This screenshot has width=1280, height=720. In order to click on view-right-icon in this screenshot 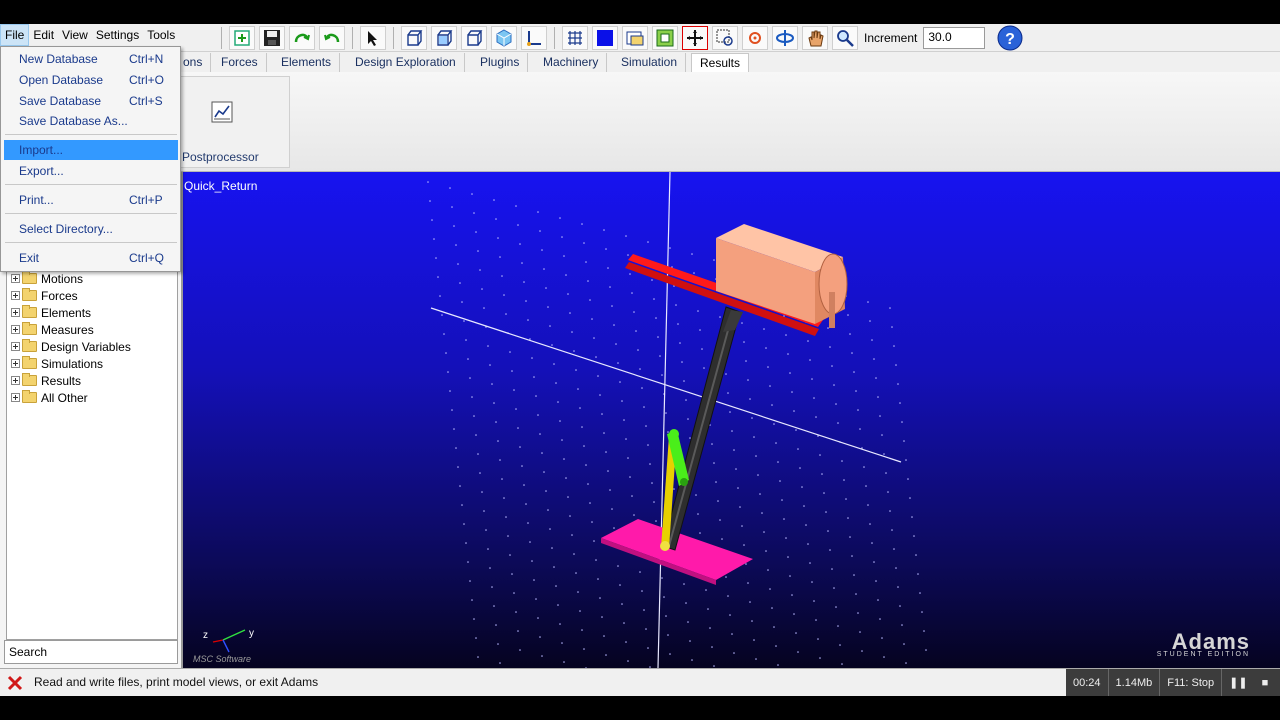, I will do `click(444, 38)`.